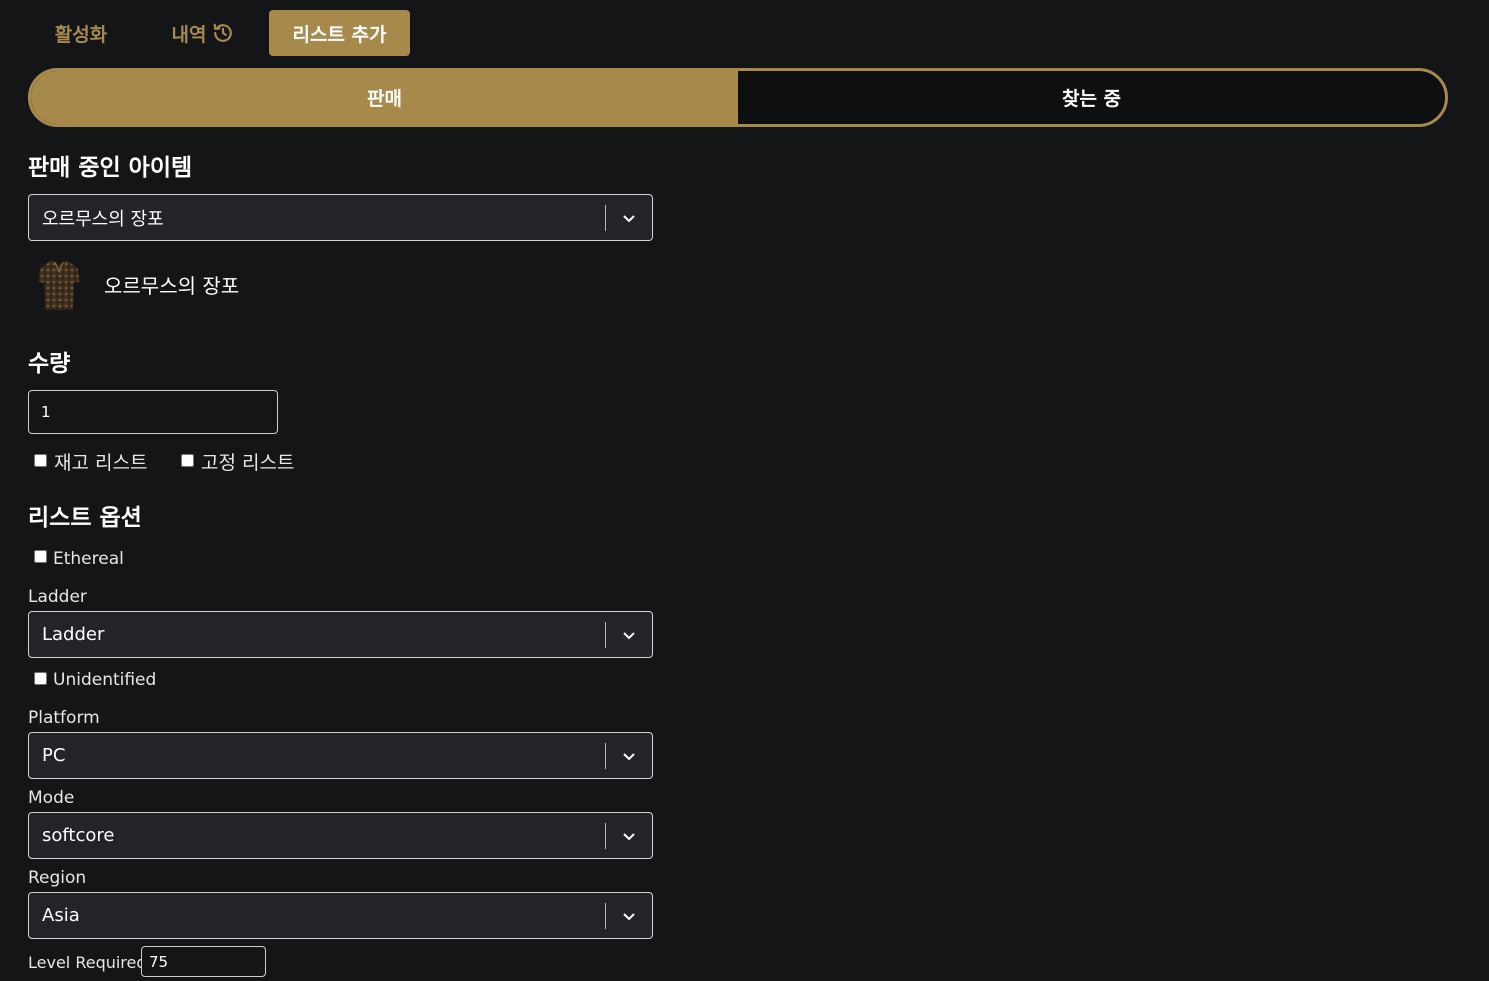 Image resolution: width=1489 pixels, height=981 pixels. I want to click on level-required-label: Level Required, so click(87, 962).